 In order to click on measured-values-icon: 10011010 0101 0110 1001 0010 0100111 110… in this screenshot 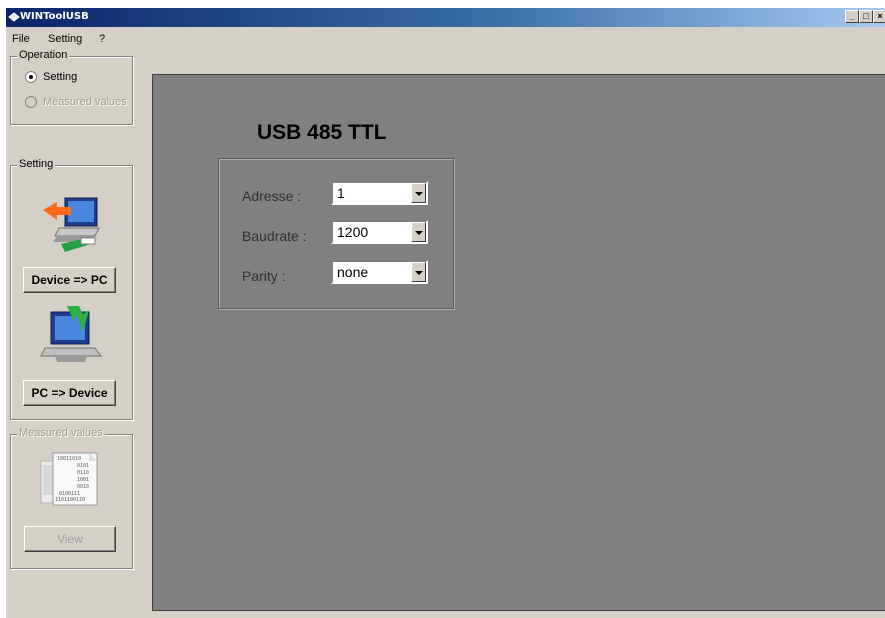, I will do `click(69, 482)`.